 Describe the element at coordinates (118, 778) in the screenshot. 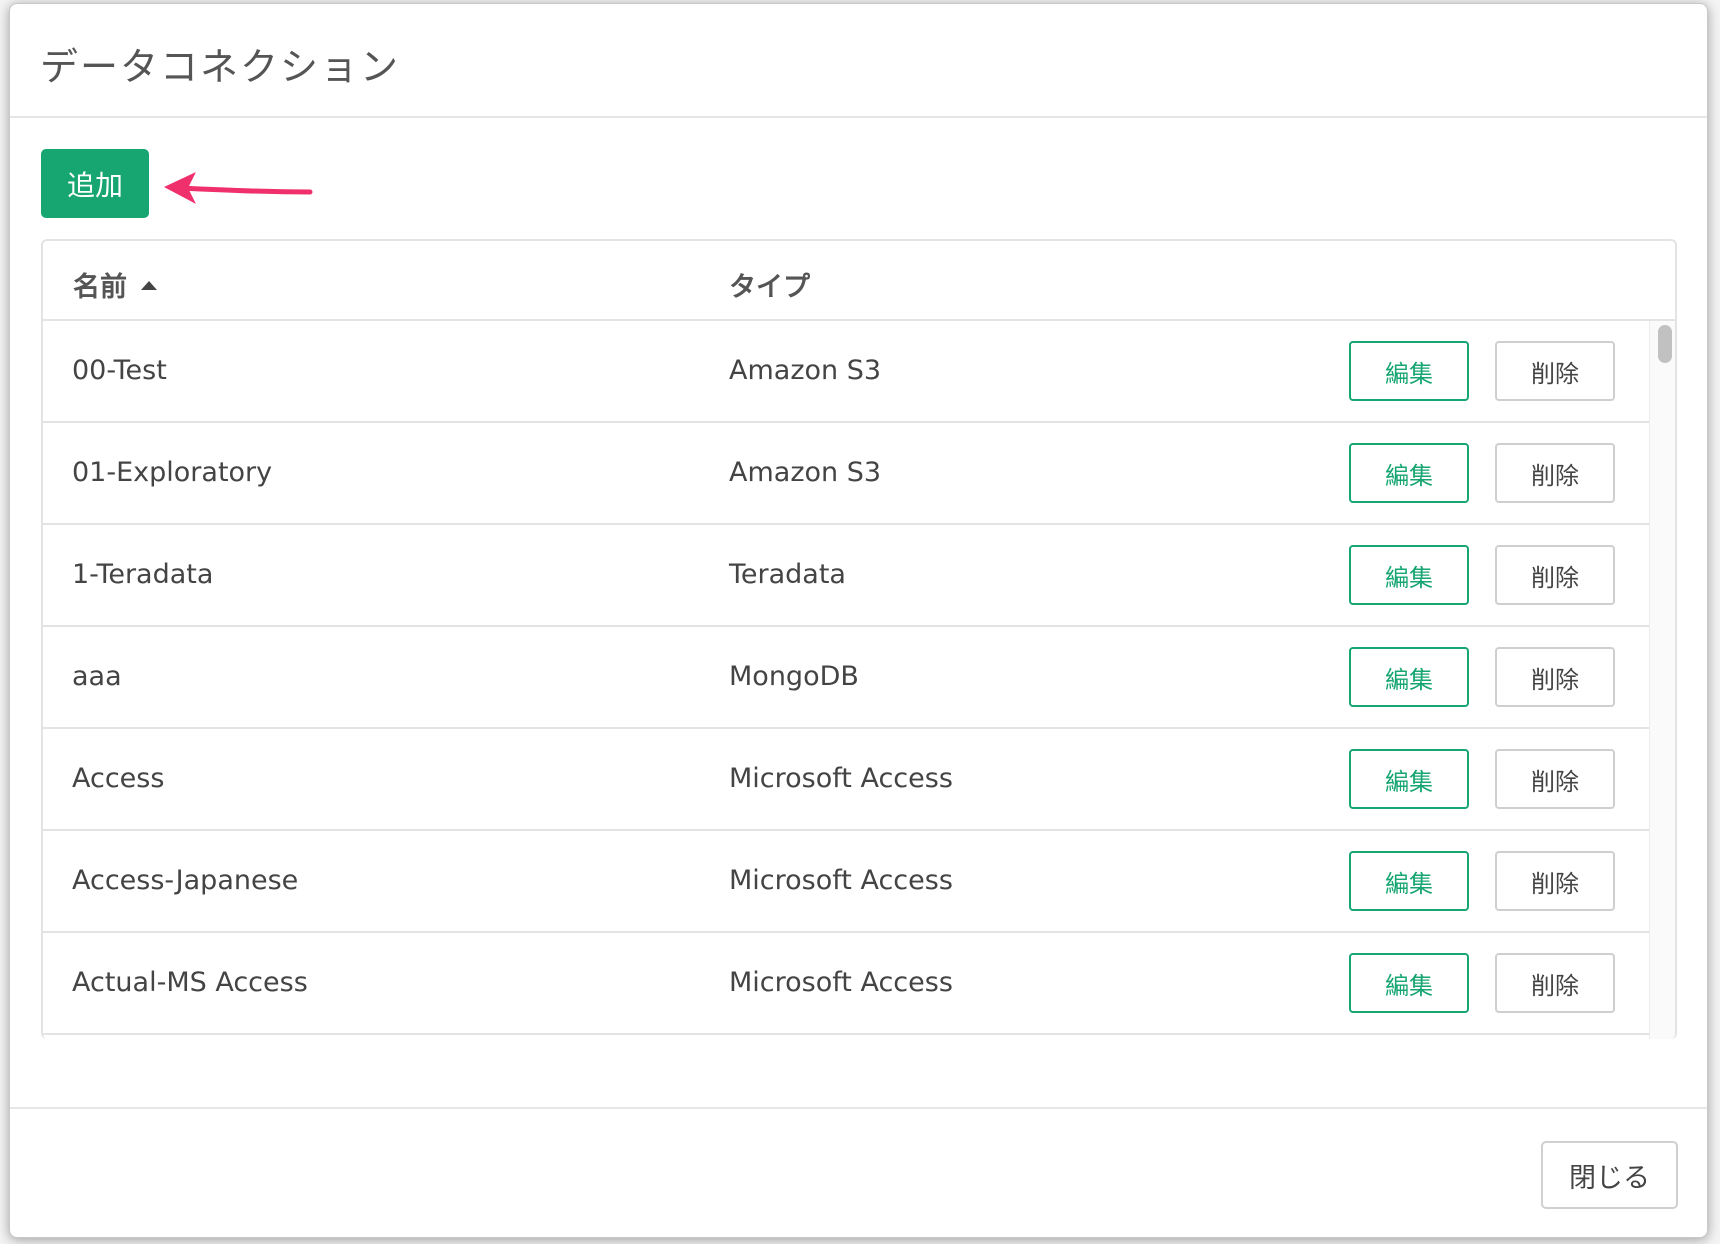

I see `connection-name: Access` at that location.